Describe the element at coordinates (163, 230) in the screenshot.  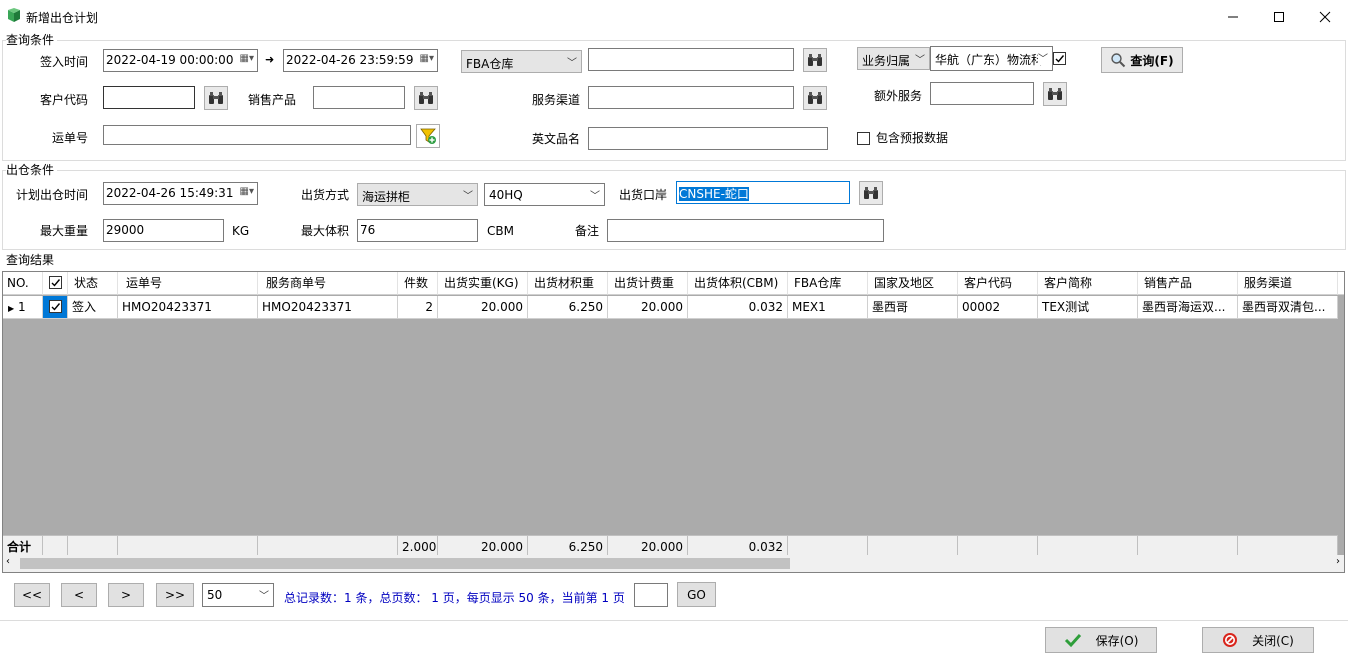
I see `max-weight-input: 29000` at that location.